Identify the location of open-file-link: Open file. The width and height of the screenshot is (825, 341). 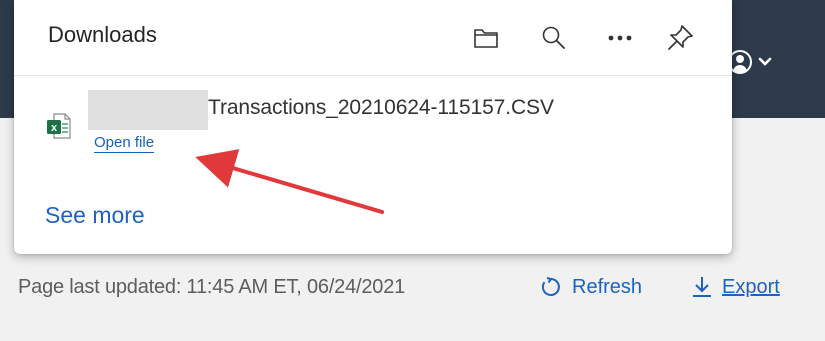
(124, 143).